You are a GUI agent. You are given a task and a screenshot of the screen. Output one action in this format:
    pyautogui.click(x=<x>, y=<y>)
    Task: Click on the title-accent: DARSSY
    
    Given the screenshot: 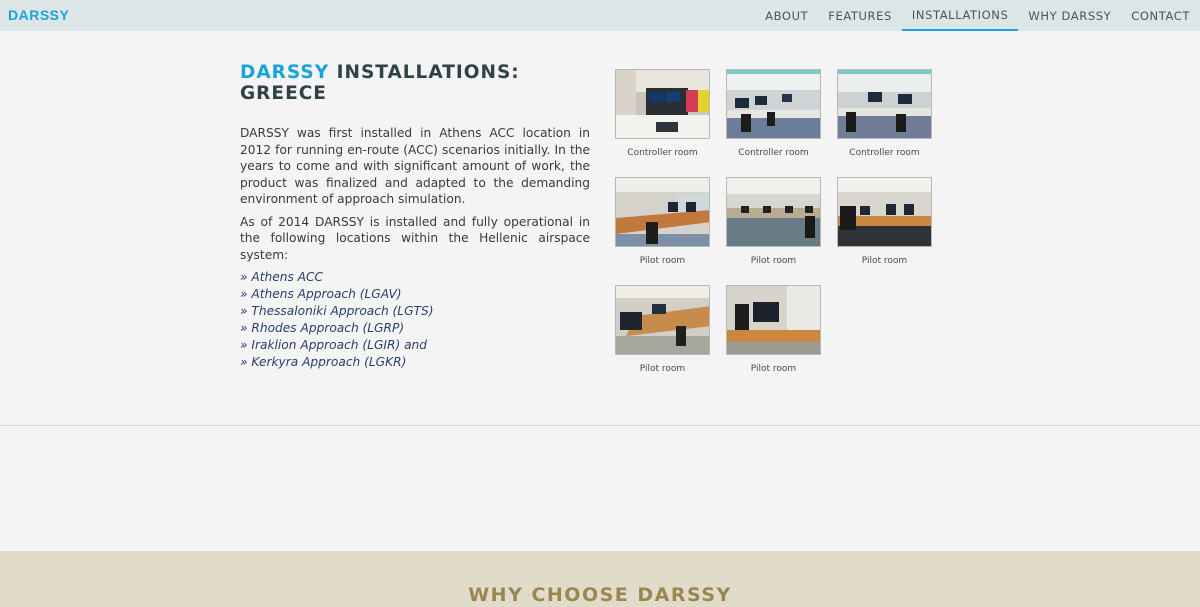 What is the action you would take?
    pyautogui.click(x=285, y=72)
    